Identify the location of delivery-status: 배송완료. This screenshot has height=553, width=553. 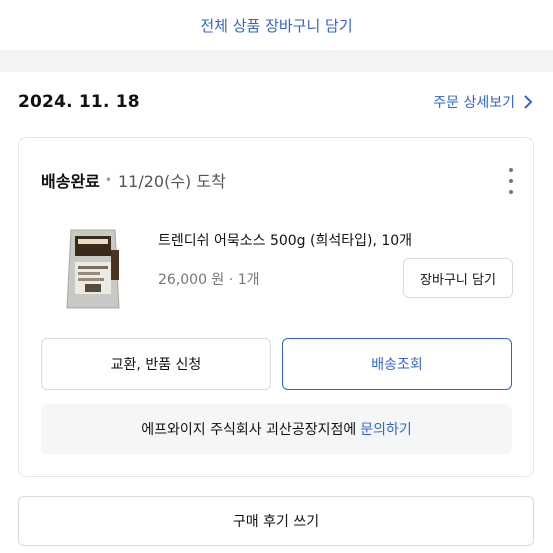
(70, 181).